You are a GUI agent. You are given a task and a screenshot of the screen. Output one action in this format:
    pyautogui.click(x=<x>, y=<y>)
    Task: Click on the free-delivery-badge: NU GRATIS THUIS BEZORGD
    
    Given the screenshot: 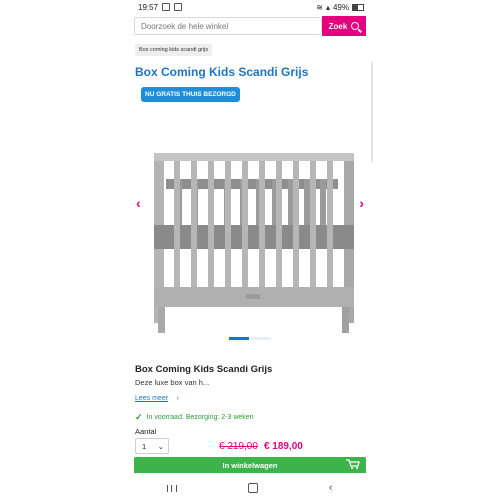 What is the action you would take?
    pyautogui.click(x=190, y=94)
    